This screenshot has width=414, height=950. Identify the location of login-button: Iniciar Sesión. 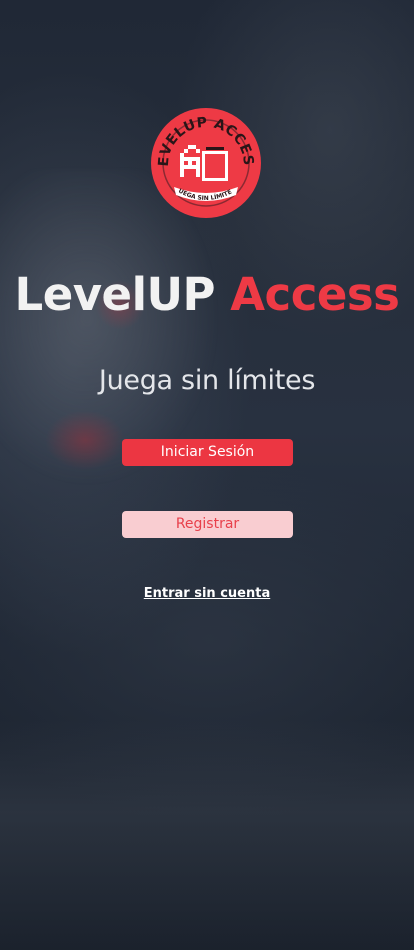
(207, 452).